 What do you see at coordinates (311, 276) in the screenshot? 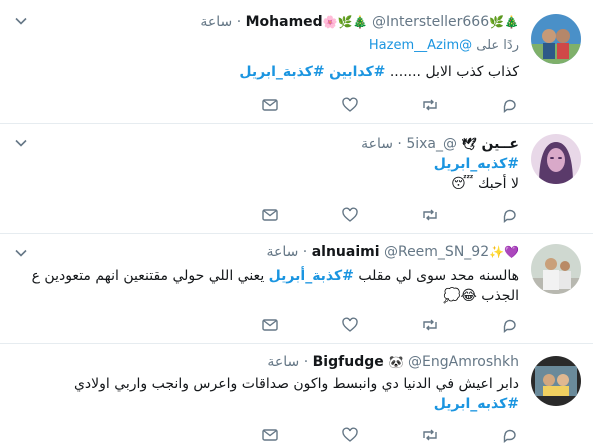
I see `hashtag-link: #كذبة_أبريل` at bounding box center [311, 276].